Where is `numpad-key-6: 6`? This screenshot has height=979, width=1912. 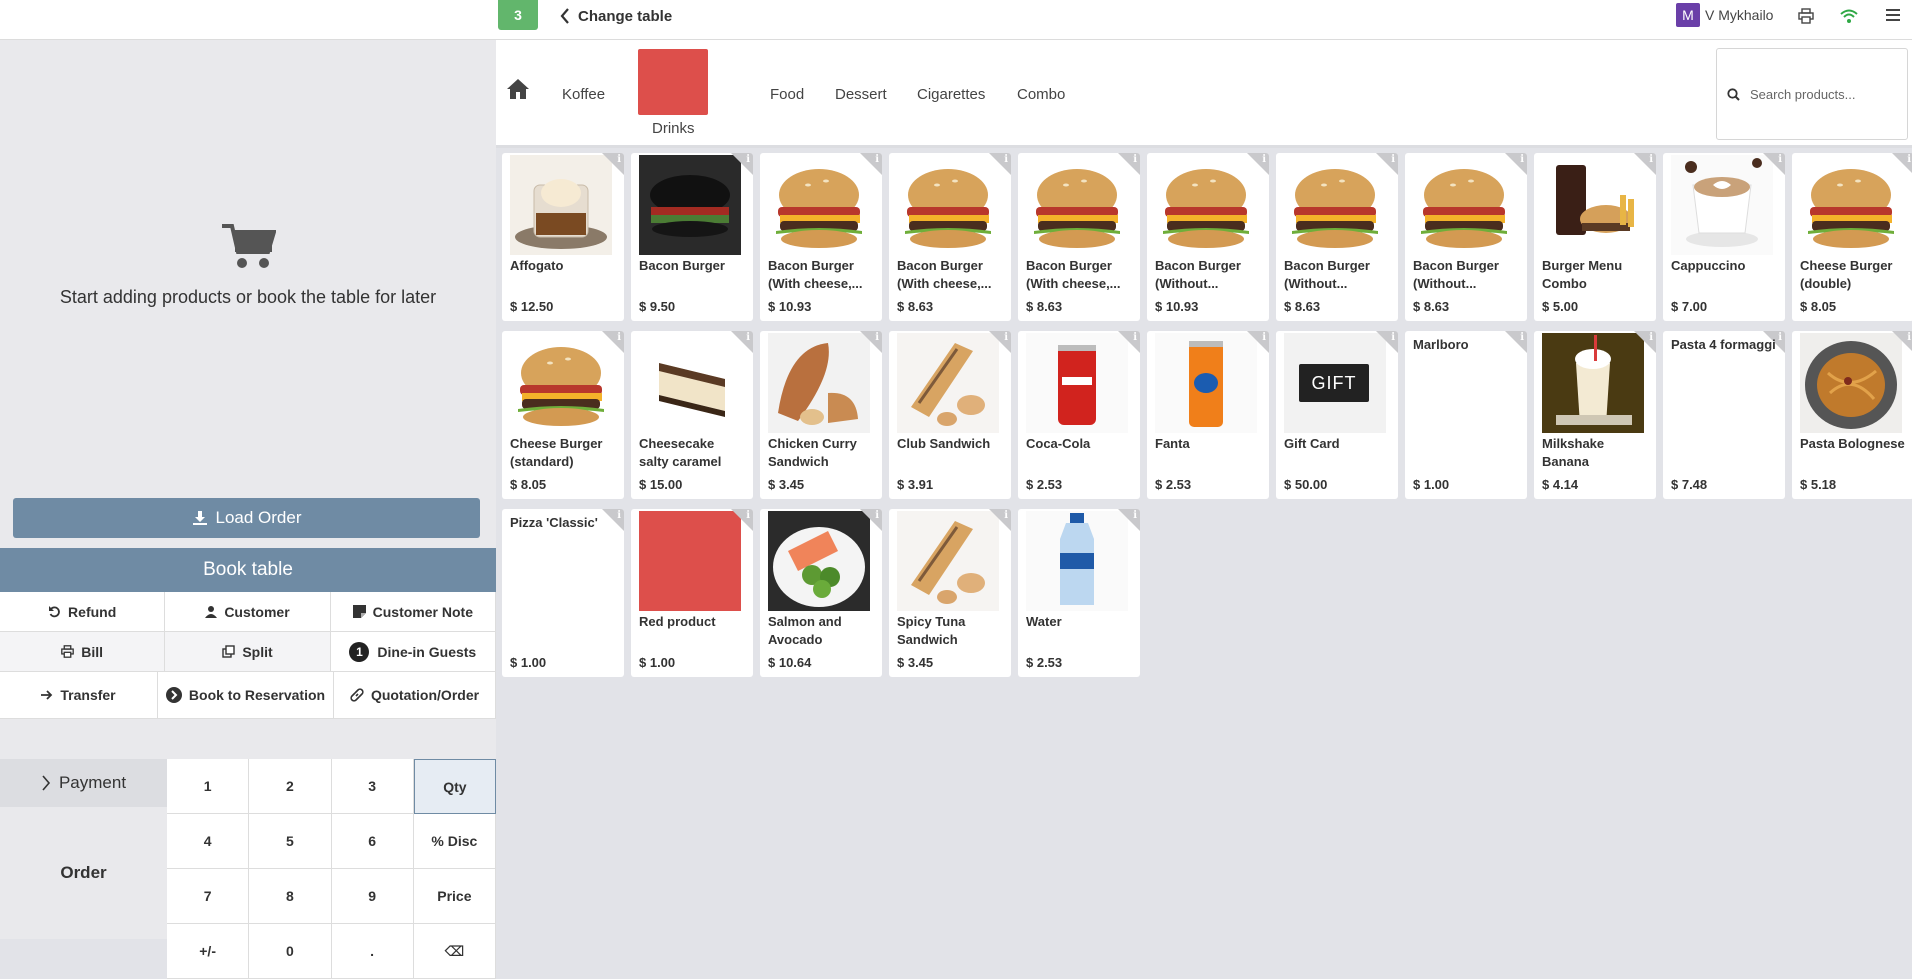
numpad-key-6: 6 is located at coordinates (372, 841).